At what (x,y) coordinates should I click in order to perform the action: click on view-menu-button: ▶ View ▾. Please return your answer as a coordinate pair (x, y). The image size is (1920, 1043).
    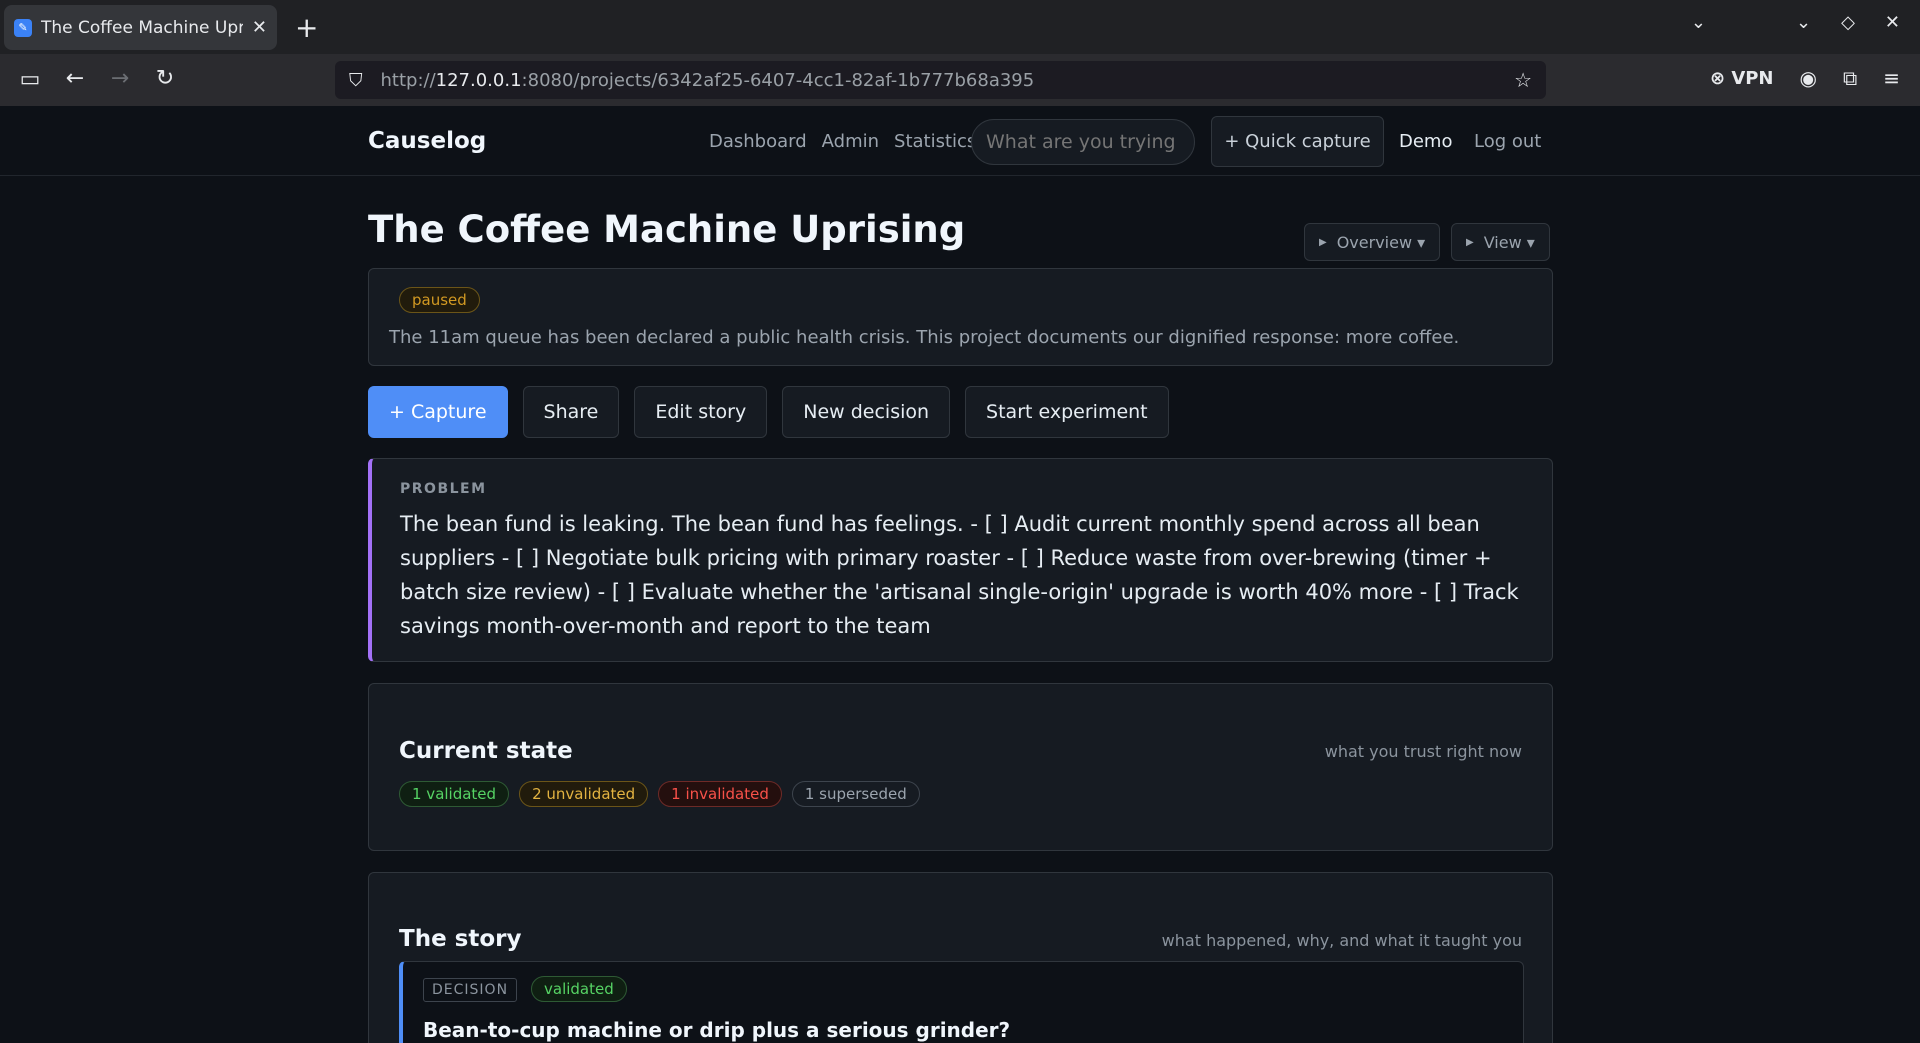
    Looking at the image, I should click on (1500, 242).